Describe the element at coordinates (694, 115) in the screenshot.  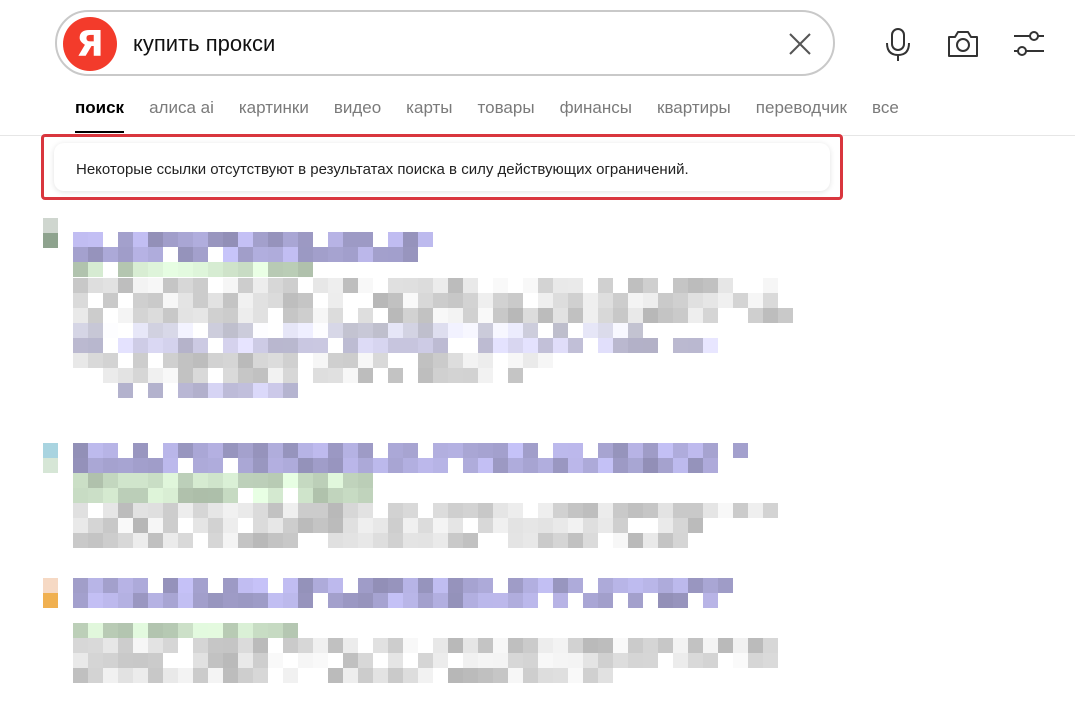
I see `tab-apartments: квартиры` at that location.